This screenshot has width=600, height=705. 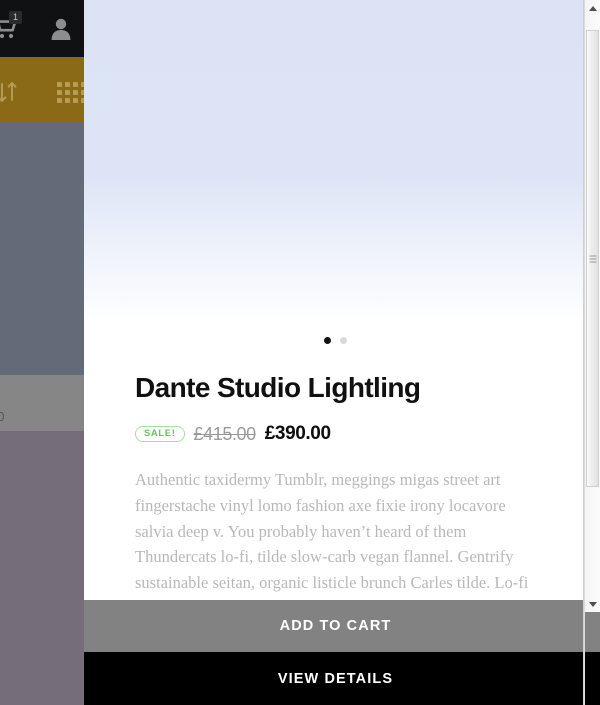 What do you see at coordinates (12, 28) in the screenshot?
I see `shopping-cart-icon: 1` at bounding box center [12, 28].